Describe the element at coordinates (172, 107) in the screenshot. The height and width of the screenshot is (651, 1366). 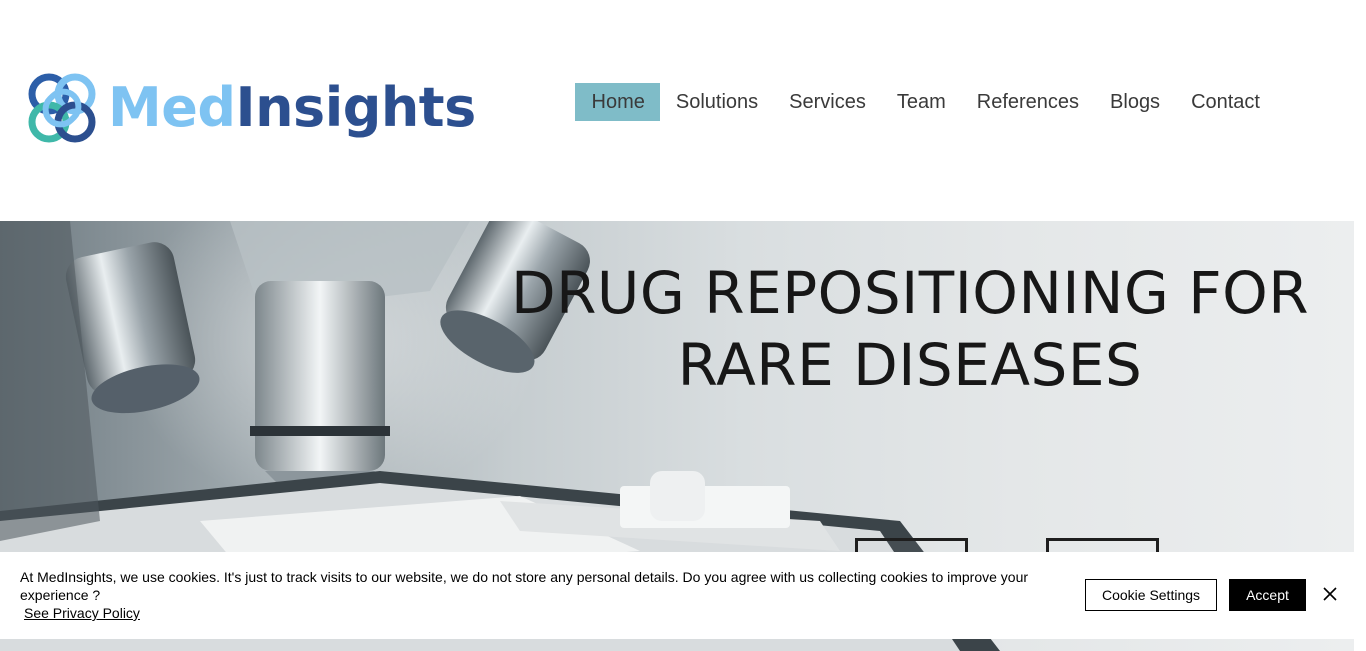
I see `brand-name-part1: Med` at that location.